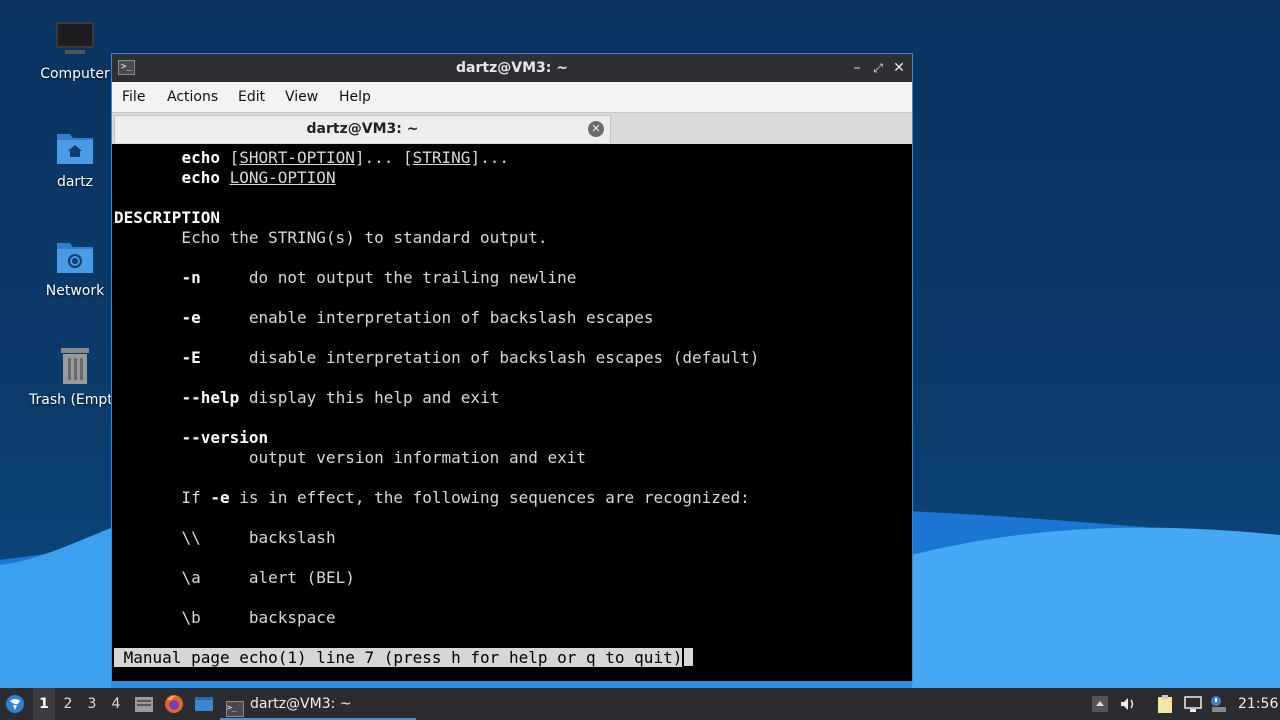 This screenshot has height=720, width=1280. Describe the element at coordinates (92, 704) in the screenshot. I see `workspace-3: 3` at that location.